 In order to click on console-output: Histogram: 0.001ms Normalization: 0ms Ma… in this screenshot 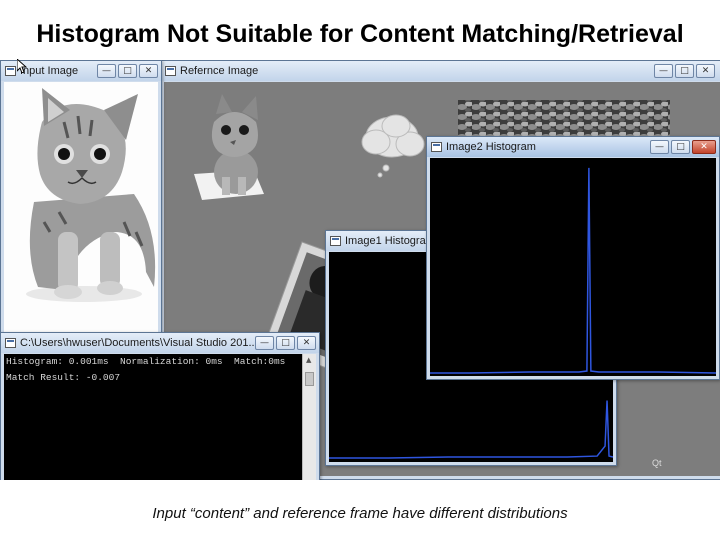, I will do `click(153, 417)`.